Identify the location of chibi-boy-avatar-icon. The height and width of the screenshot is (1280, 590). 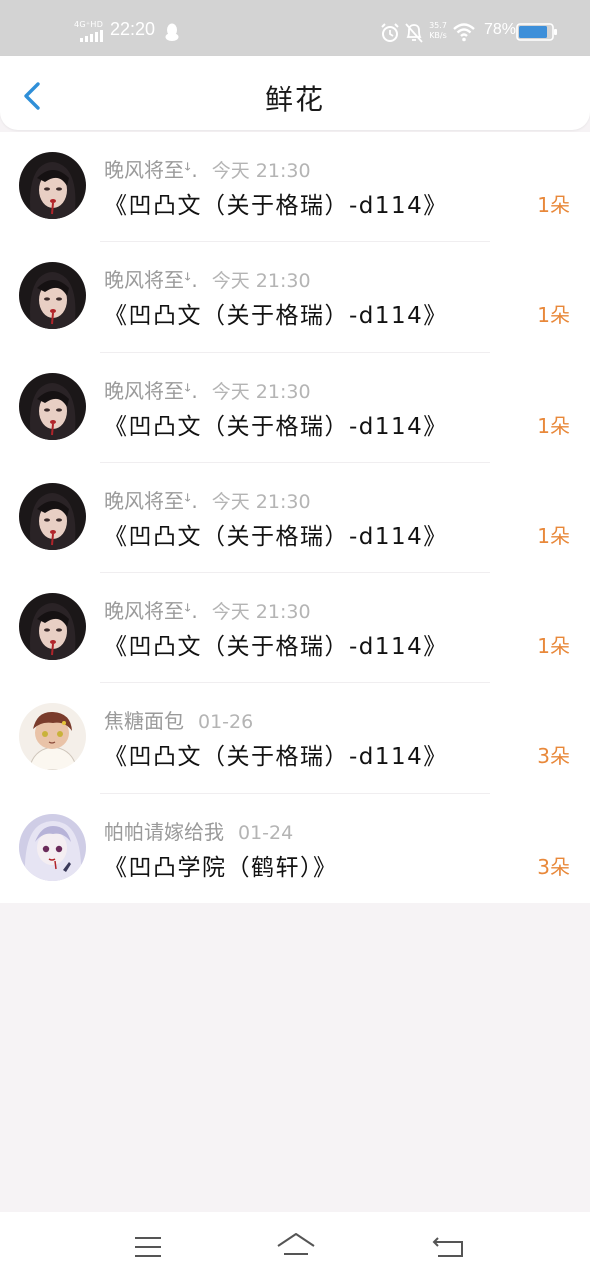
(52, 737).